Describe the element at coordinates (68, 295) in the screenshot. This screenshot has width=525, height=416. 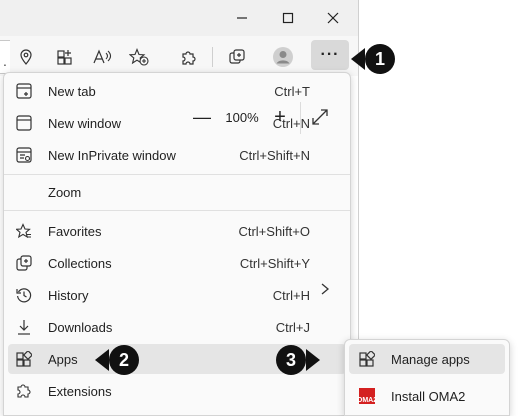
I see `menu-item-label: History` at that location.